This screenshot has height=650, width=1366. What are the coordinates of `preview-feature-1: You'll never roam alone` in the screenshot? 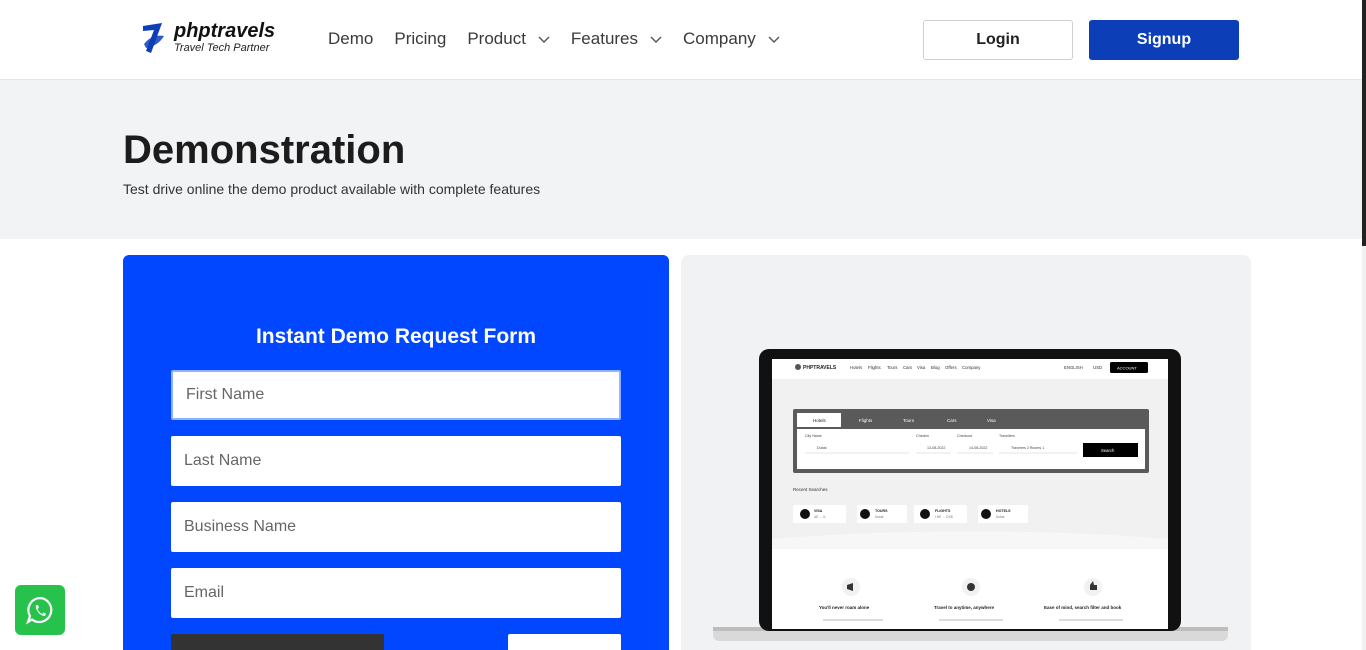 It's located at (844, 607).